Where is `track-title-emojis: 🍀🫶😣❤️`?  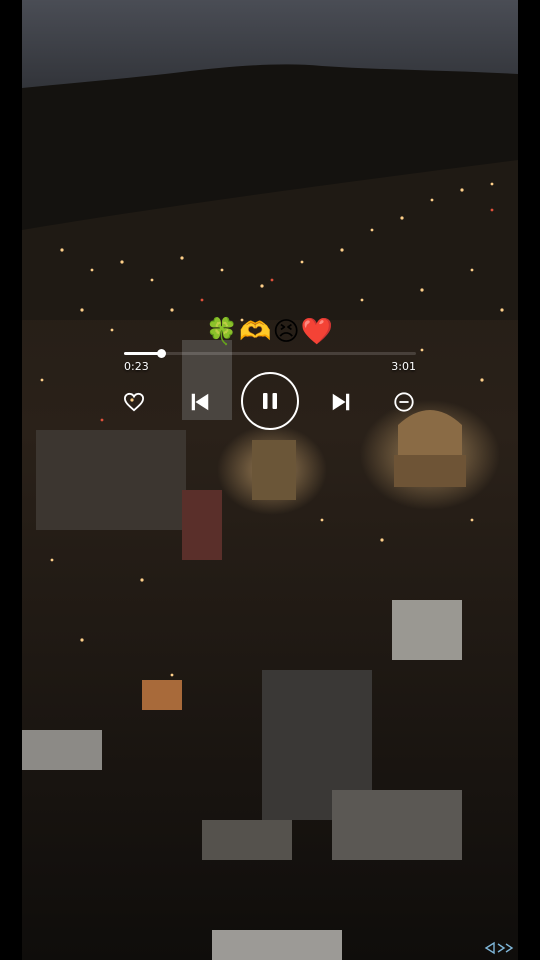
track-title-emojis: 🍀🫶😣❤️ is located at coordinates (270, 332).